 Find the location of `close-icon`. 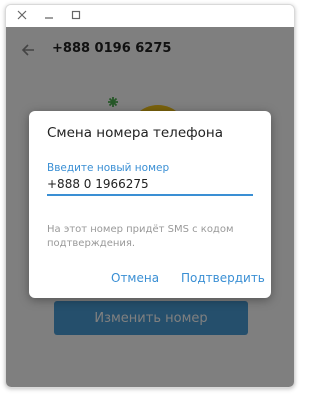

close-icon is located at coordinates (22, 15).